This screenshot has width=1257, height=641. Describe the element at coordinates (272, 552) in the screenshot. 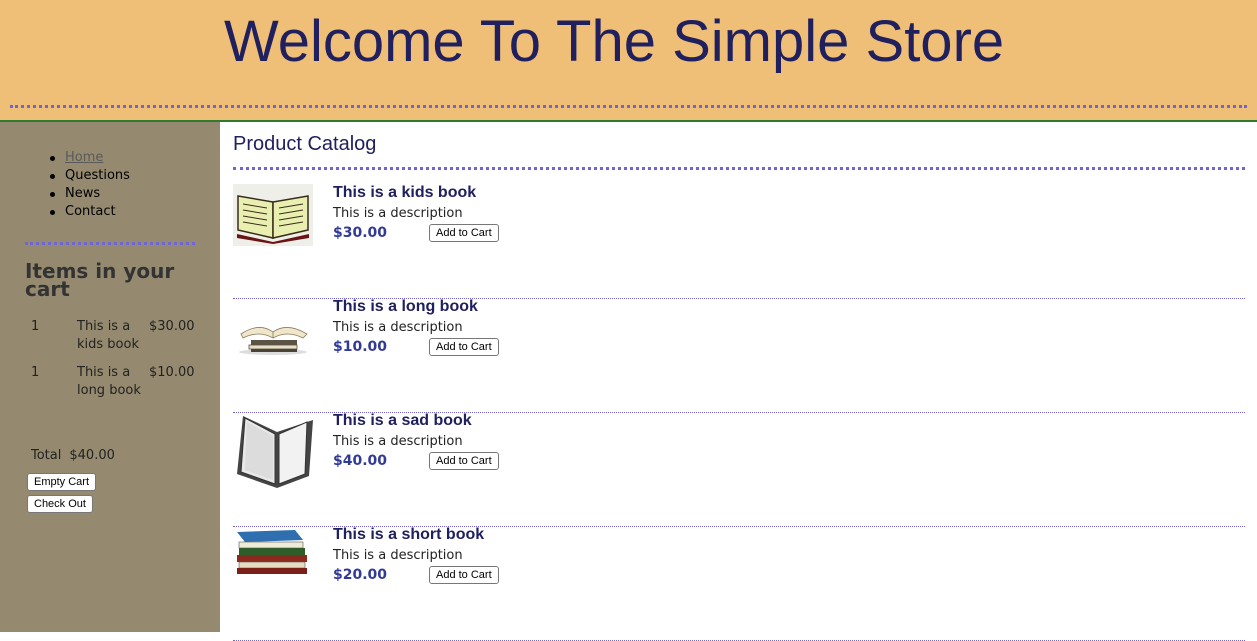

I see `book-stack-icon` at that location.